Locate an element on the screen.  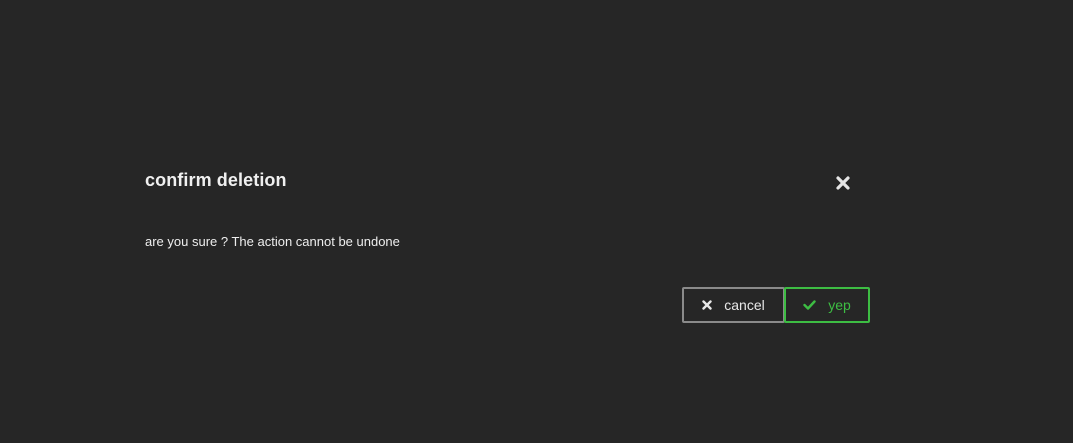
yep-button-label: yep is located at coordinates (839, 305).